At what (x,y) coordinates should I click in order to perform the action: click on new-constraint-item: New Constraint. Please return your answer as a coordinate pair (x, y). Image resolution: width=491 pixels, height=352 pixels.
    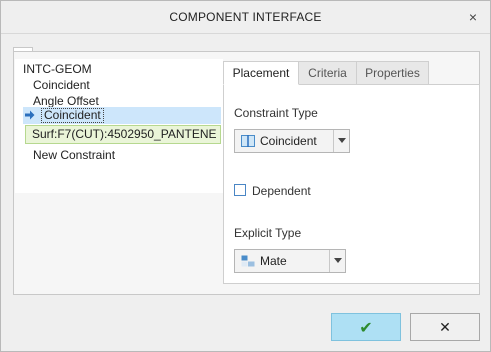
    Looking at the image, I should click on (74, 155).